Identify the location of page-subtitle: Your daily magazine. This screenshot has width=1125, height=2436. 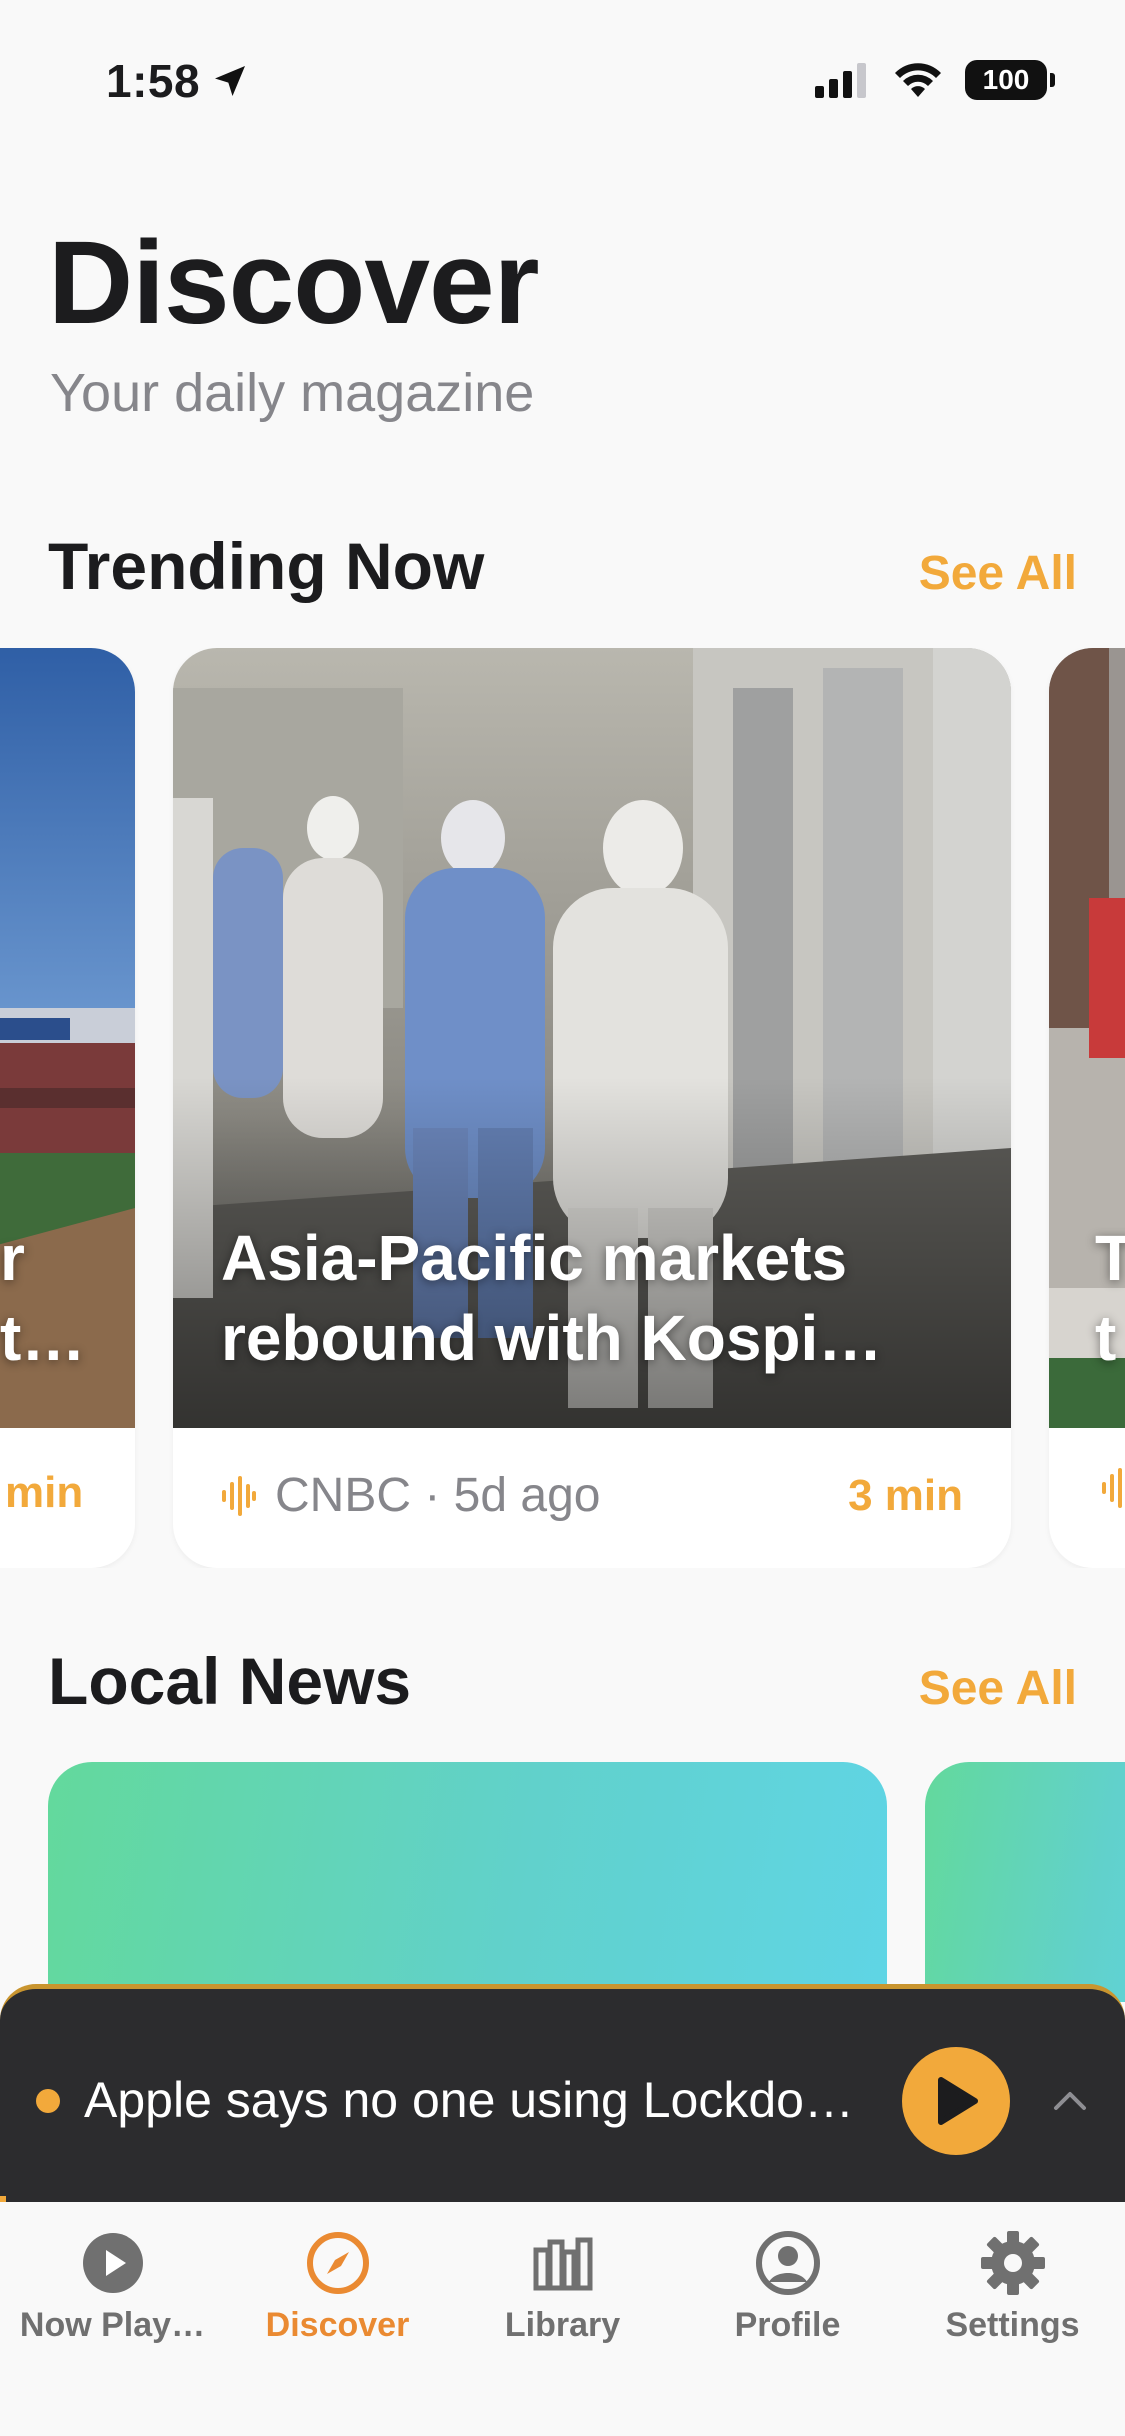
(292, 393).